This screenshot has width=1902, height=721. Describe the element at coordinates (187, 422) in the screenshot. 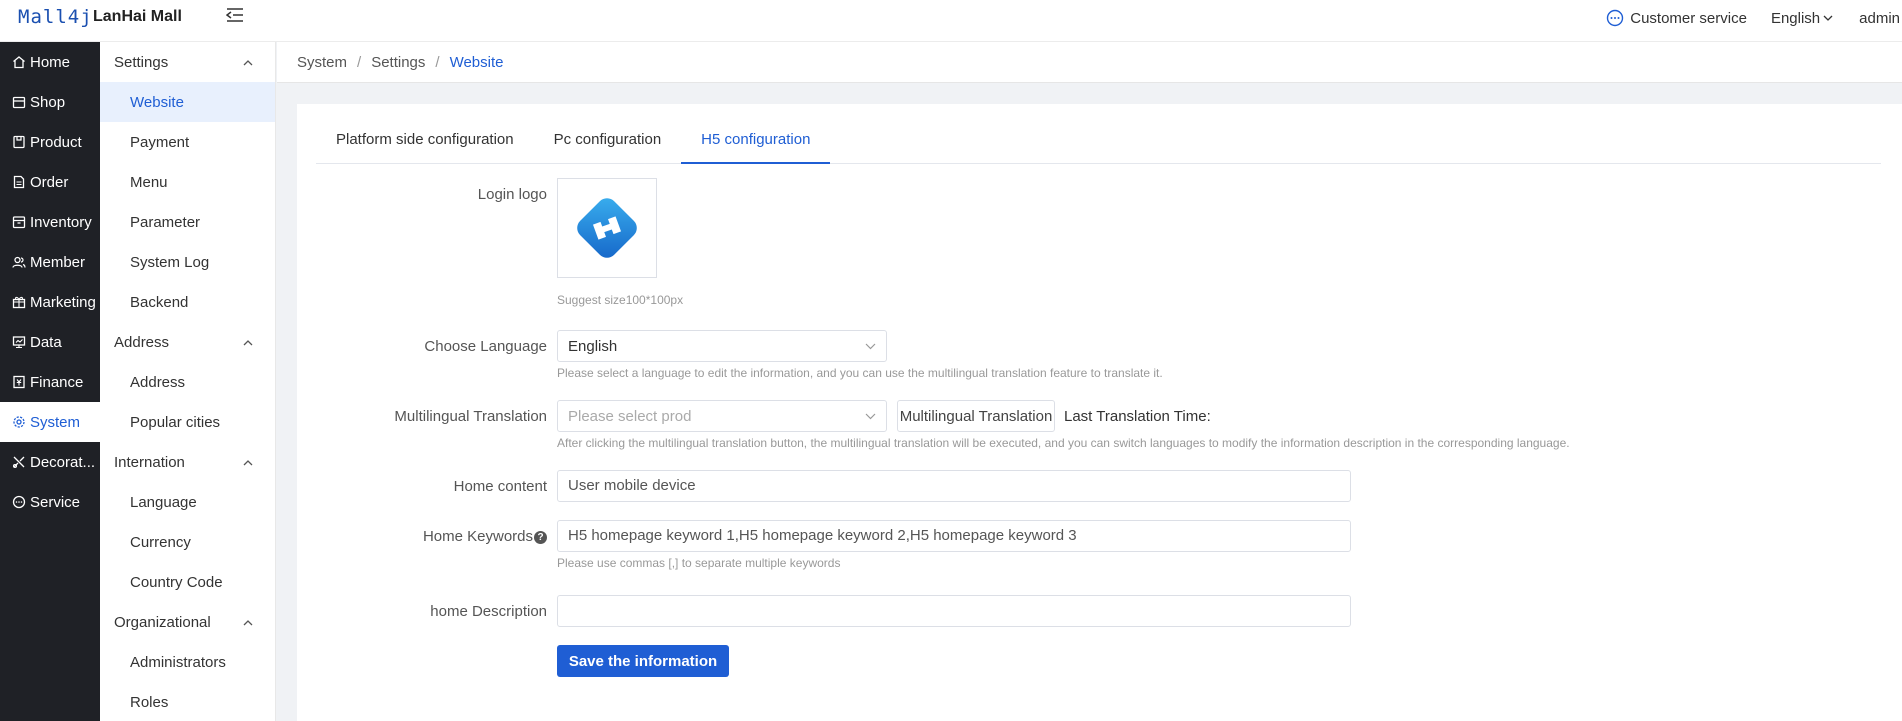

I see `submenu-item-popular-cities: Popular cities` at that location.